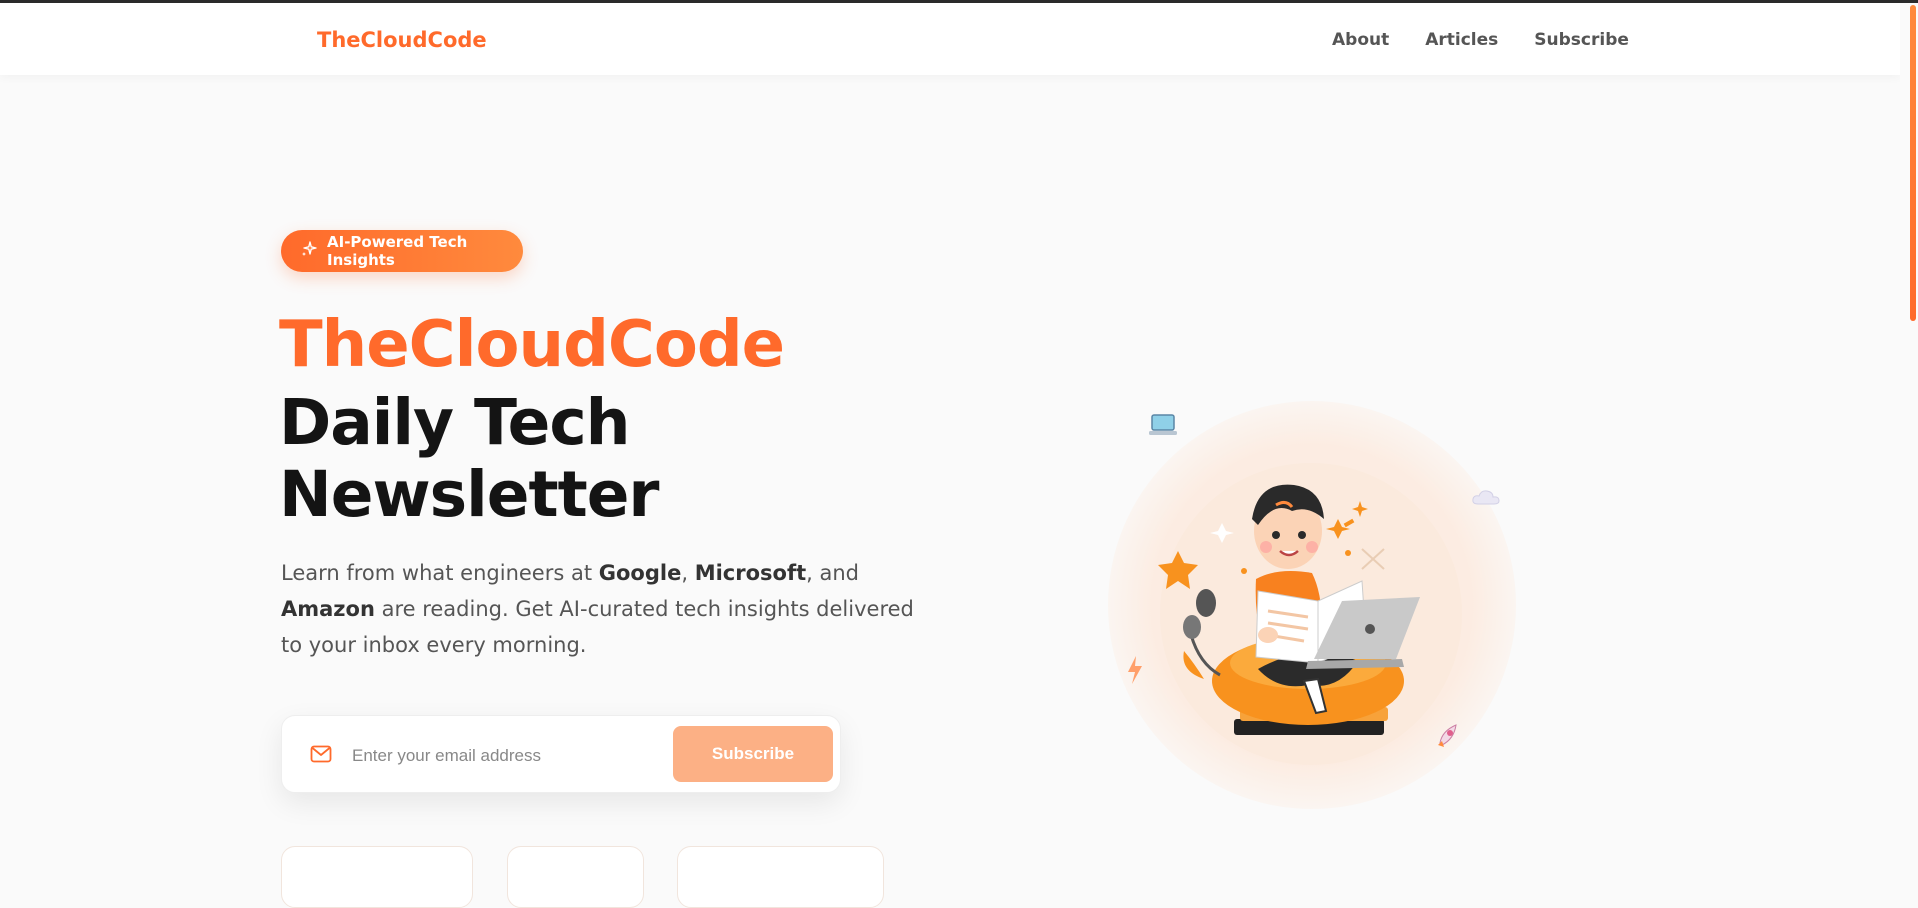 This screenshot has width=1918, height=908. Describe the element at coordinates (832, 573) in the screenshot. I see `hero-desc-sep-2: , and` at that location.